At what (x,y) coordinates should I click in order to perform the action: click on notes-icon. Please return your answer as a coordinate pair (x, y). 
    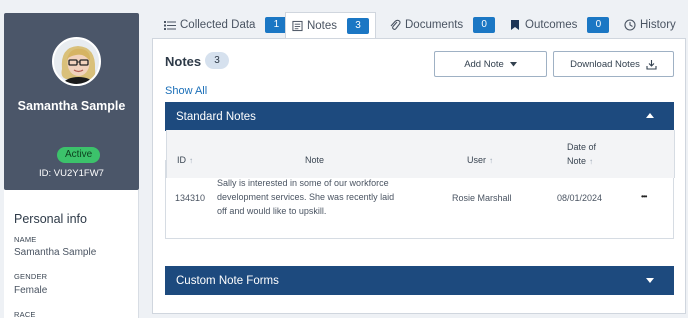
    Looking at the image, I should click on (297, 26).